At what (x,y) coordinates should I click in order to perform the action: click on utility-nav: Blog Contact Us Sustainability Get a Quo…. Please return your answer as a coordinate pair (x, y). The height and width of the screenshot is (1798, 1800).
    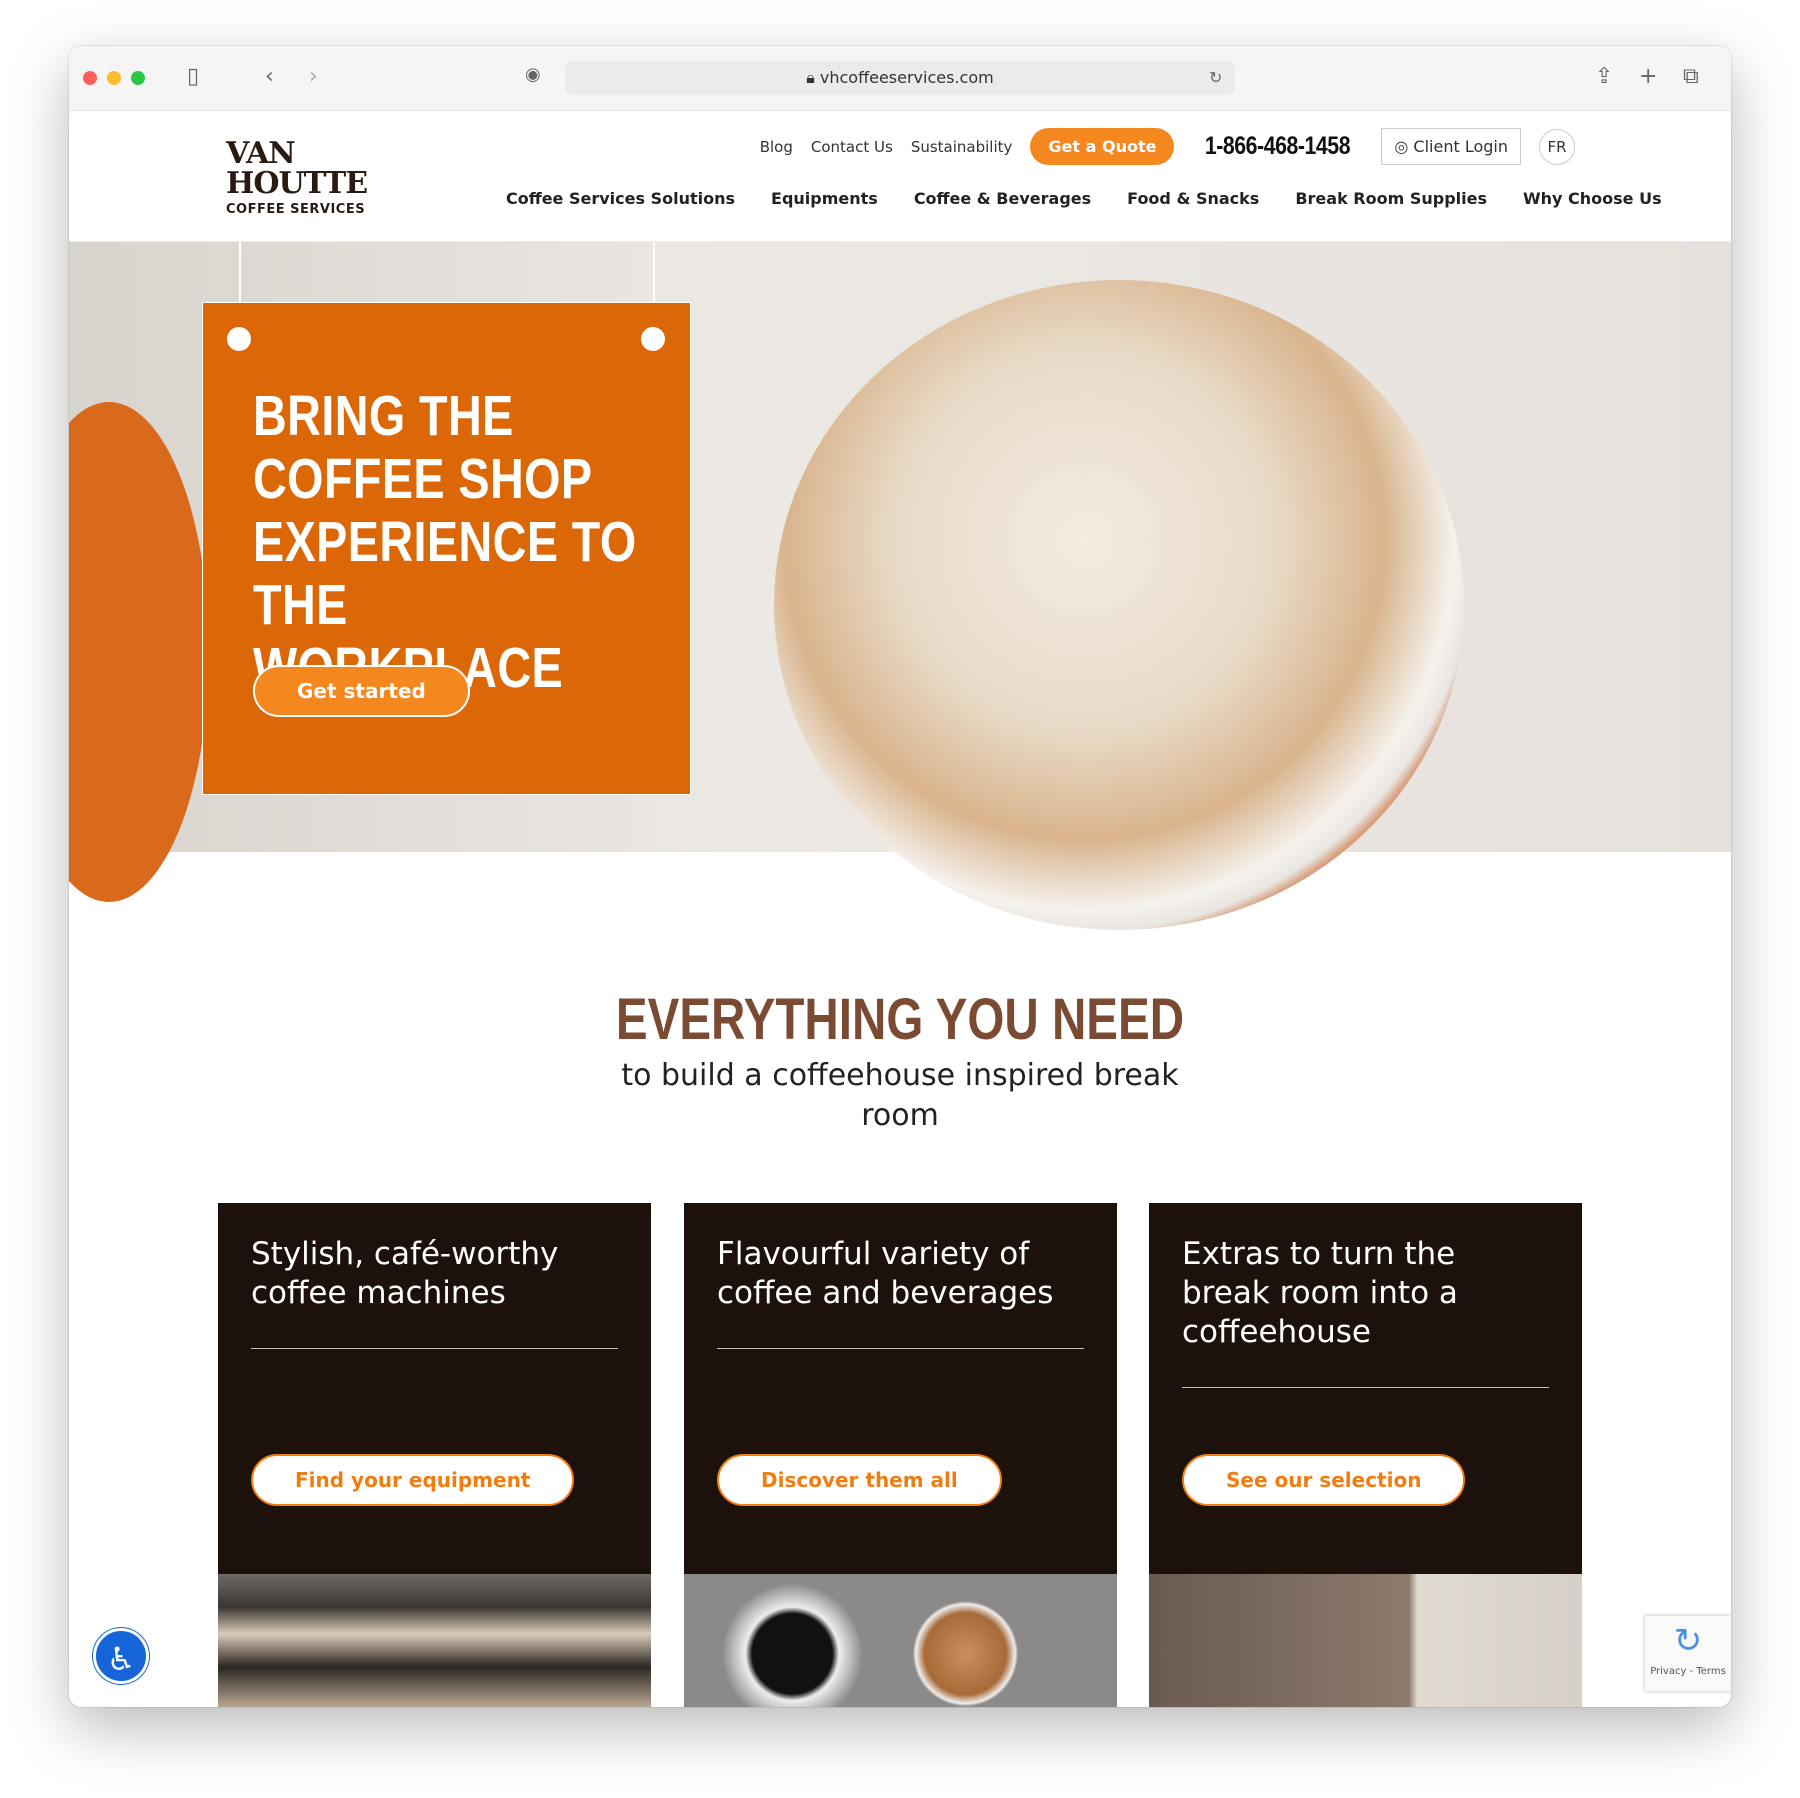
    Looking at the image, I should click on (1167, 146).